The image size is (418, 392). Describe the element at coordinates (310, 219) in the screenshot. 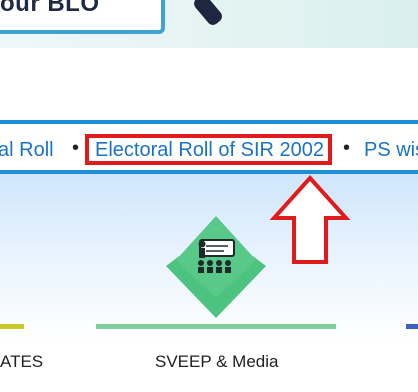

I see `up-arrow-icon` at that location.